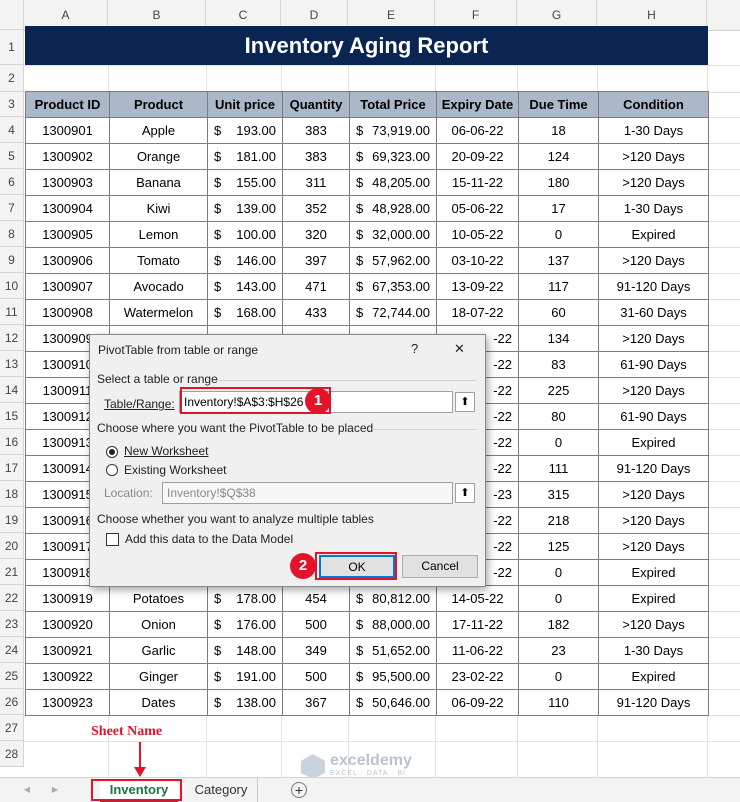  What do you see at coordinates (245, 650) in the screenshot?
I see `table-cell: $148.00` at bounding box center [245, 650].